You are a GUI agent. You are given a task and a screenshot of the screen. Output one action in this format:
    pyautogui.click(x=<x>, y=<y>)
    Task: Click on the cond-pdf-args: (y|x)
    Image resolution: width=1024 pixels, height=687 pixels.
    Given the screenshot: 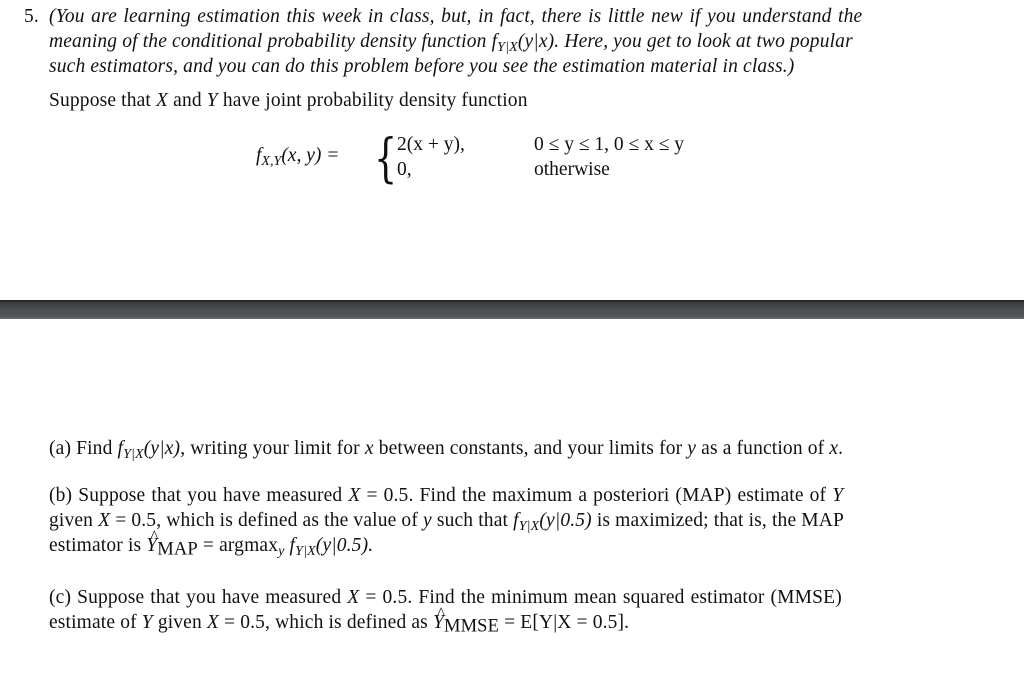 What is the action you would take?
    pyautogui.click(x=536, y=41)
    